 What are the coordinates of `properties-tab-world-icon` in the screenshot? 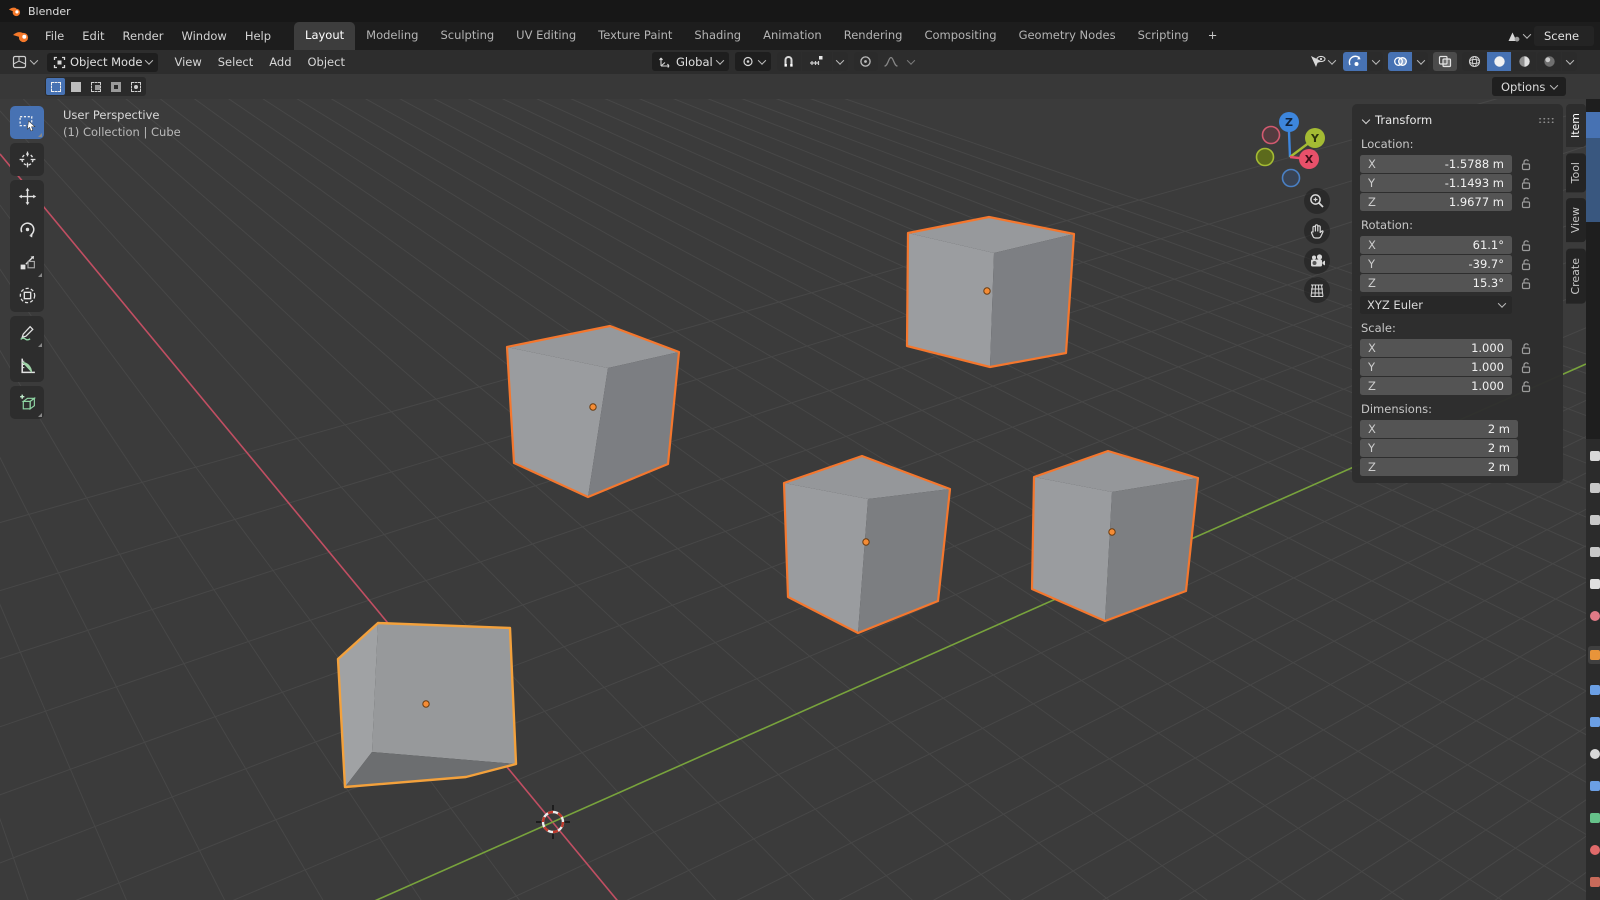 It's located at (1595, 616).